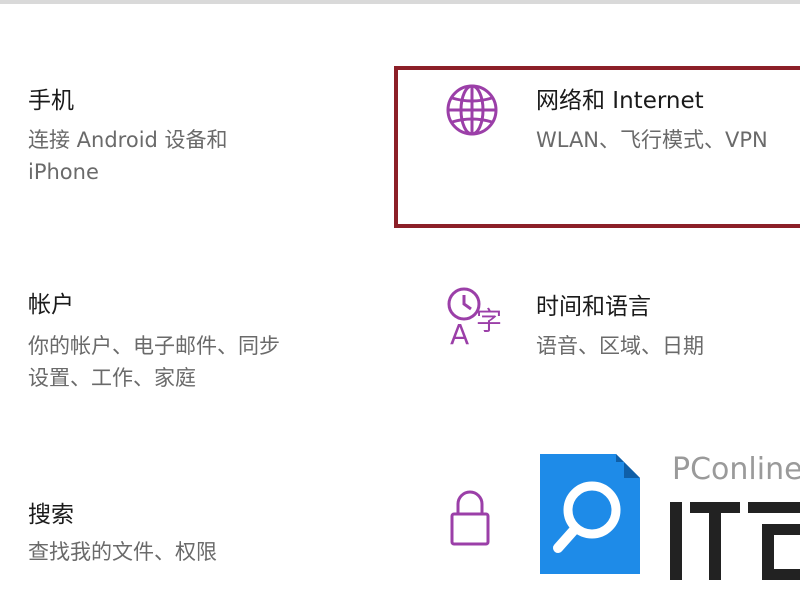 The image size is (800, 600). What do you see at coordinates (590, 516) in the screenshot?
I see `magnifier-logo-icon` at bounding box center [590, 516].